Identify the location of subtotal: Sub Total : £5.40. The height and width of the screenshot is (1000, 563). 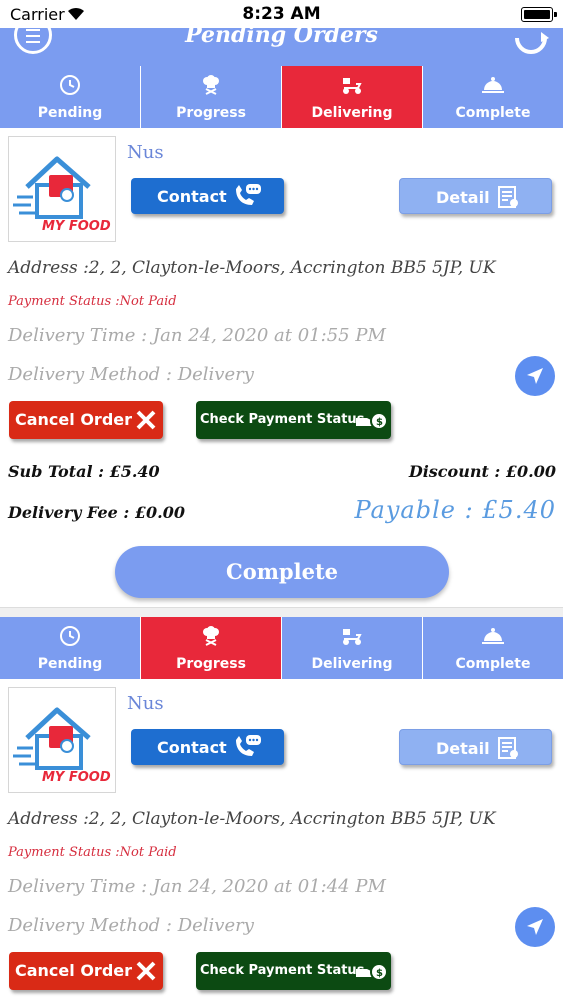
(84, 471).